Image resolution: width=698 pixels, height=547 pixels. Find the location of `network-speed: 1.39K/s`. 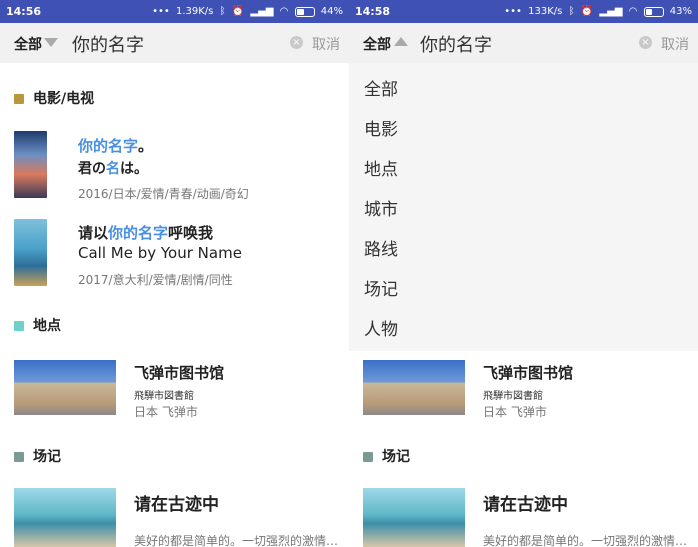

network-speed: 1.39K/s is located at coordinates (194, 11).